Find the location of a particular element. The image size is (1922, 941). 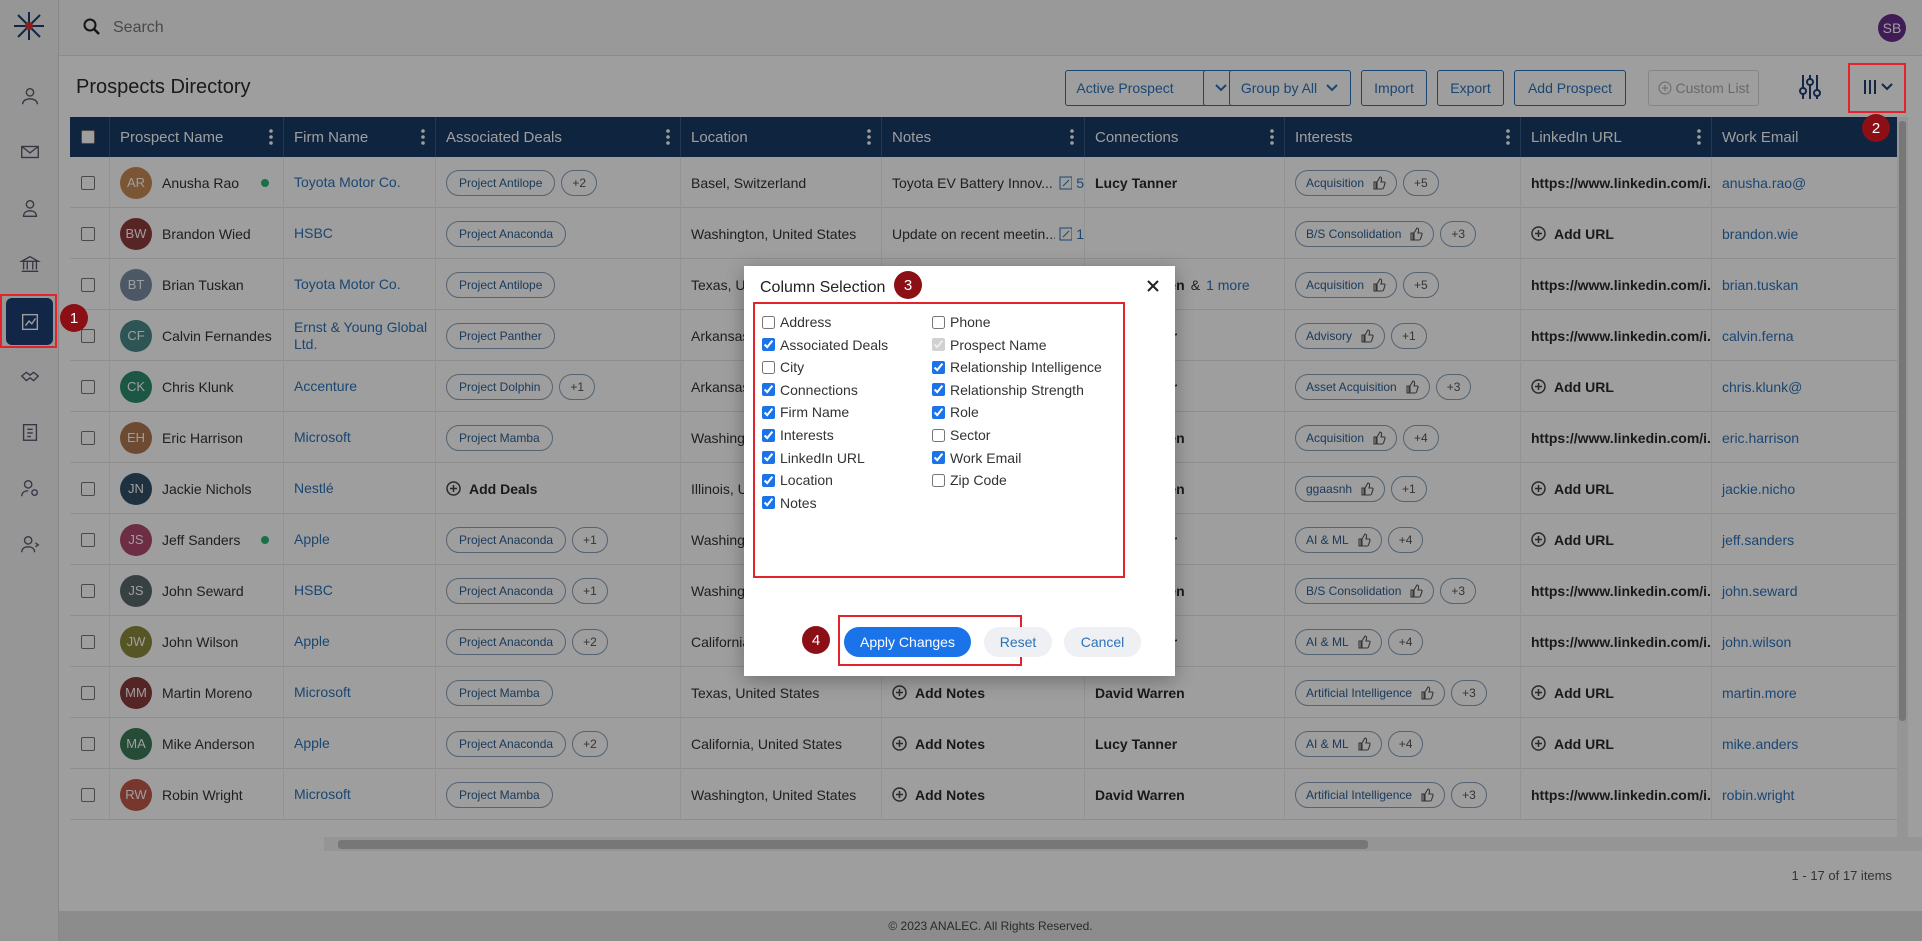

column-option-label: Role is located at coordinates (964, 412).